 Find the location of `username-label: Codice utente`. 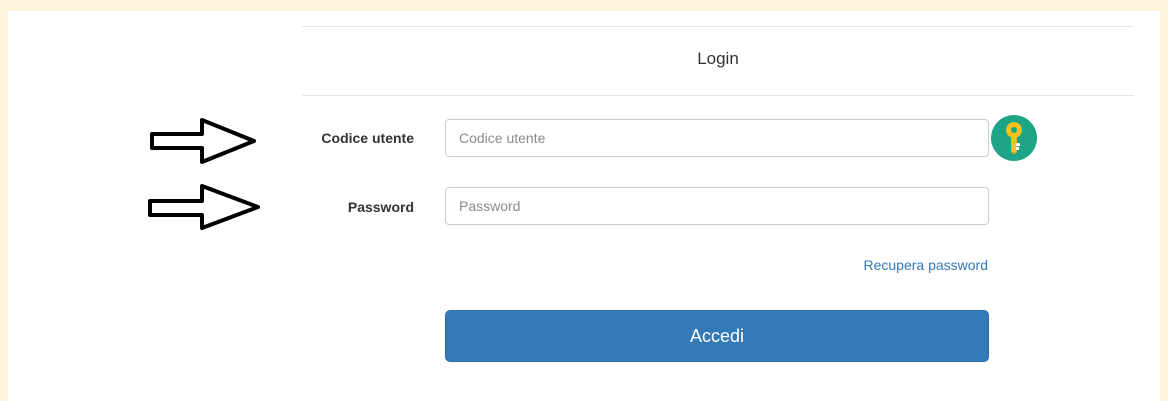

username-label: Codice utente is located at coordinates (367, 138).